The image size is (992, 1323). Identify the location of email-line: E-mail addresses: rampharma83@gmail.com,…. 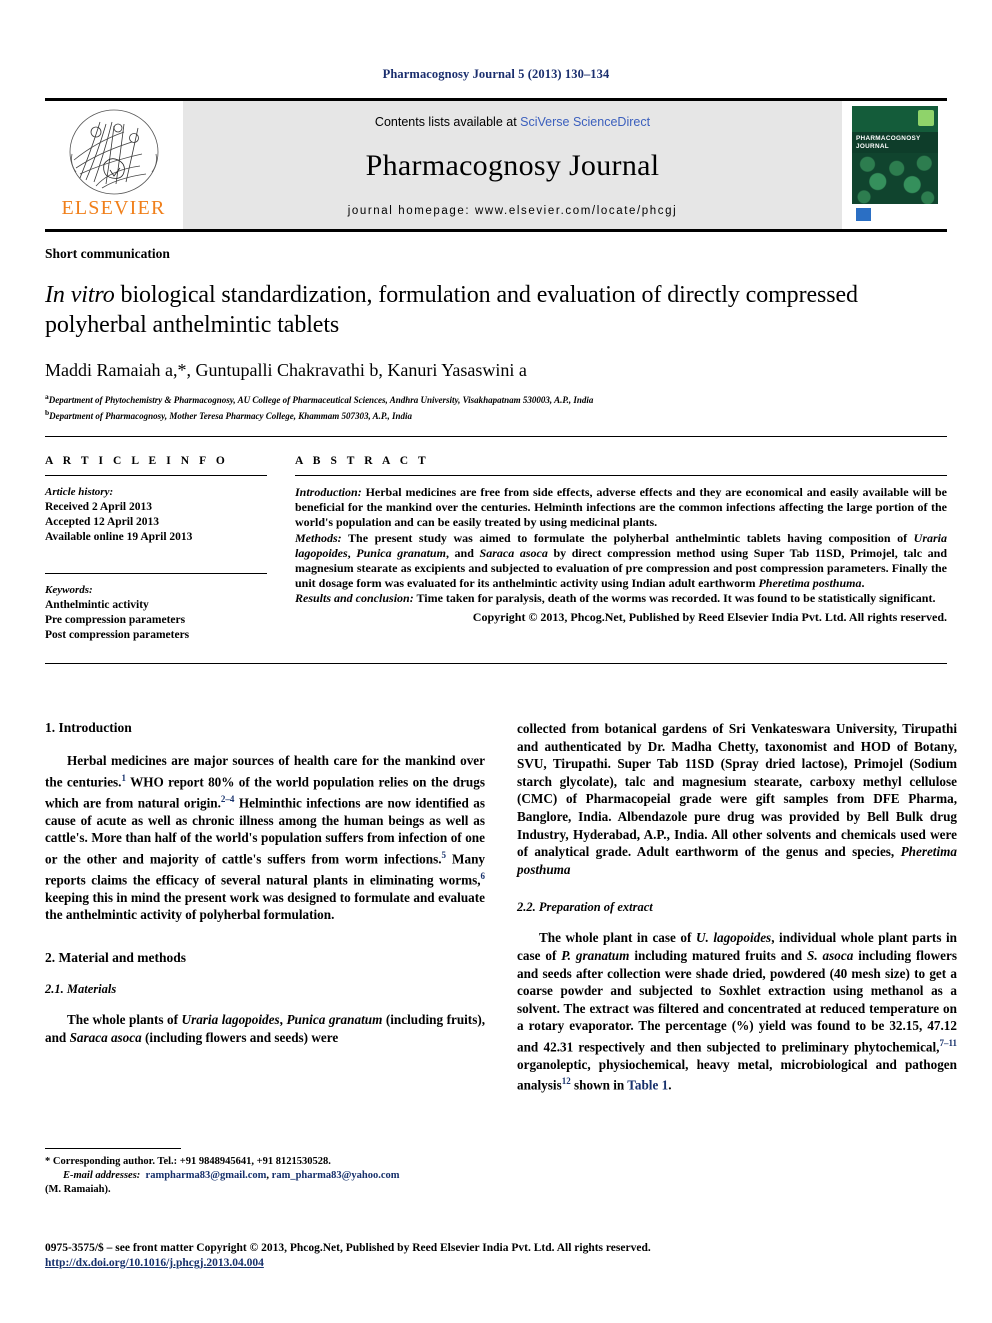
(265, 1176).